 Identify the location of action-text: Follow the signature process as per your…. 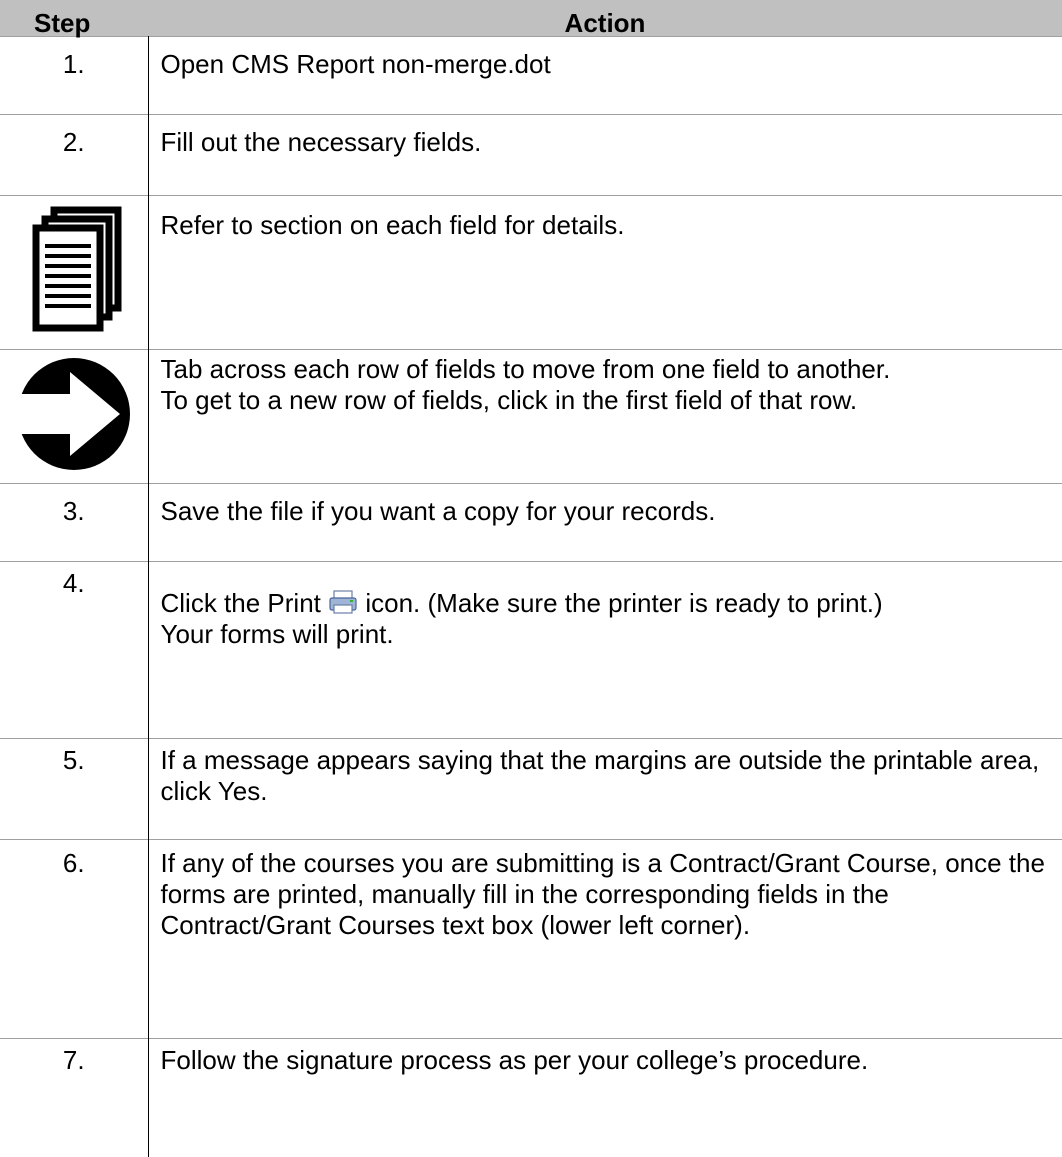
(606, 1060).